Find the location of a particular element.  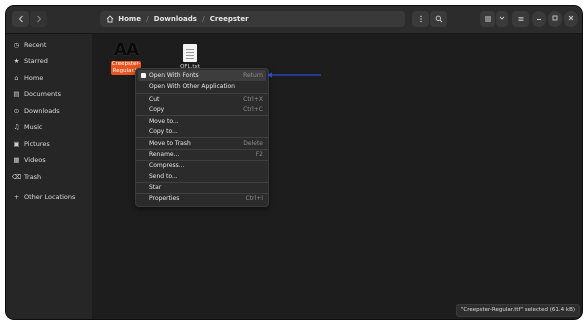

menu-item-accelerator: Delete is located at coordinates (253, 143).